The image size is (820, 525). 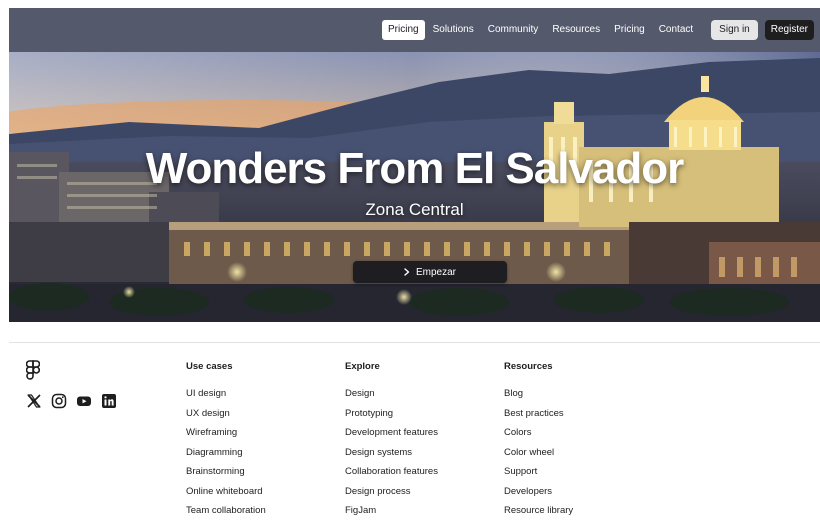 I want to click on chevron-right-icon, so click(x=407, y=272).